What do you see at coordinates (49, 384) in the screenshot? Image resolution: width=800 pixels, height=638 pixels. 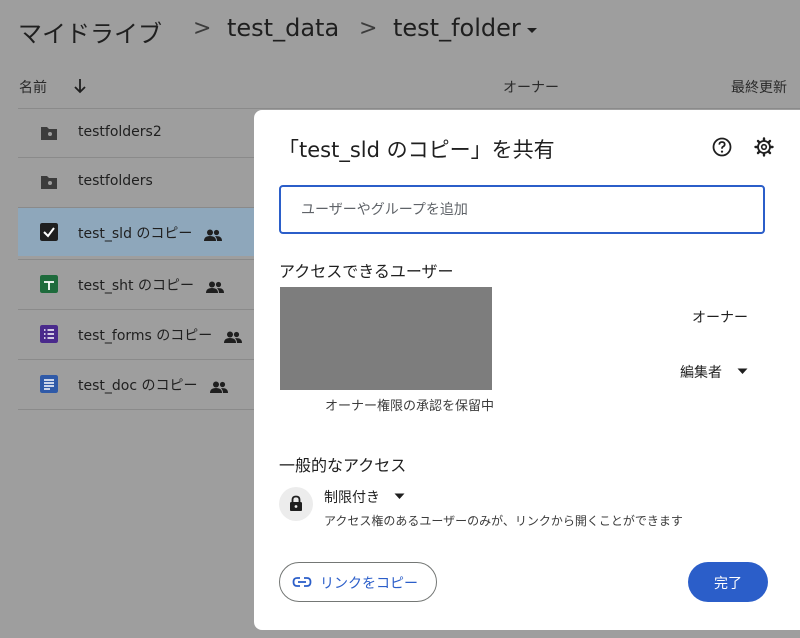 I see `docs-icon` at bounding box center [49, 384].